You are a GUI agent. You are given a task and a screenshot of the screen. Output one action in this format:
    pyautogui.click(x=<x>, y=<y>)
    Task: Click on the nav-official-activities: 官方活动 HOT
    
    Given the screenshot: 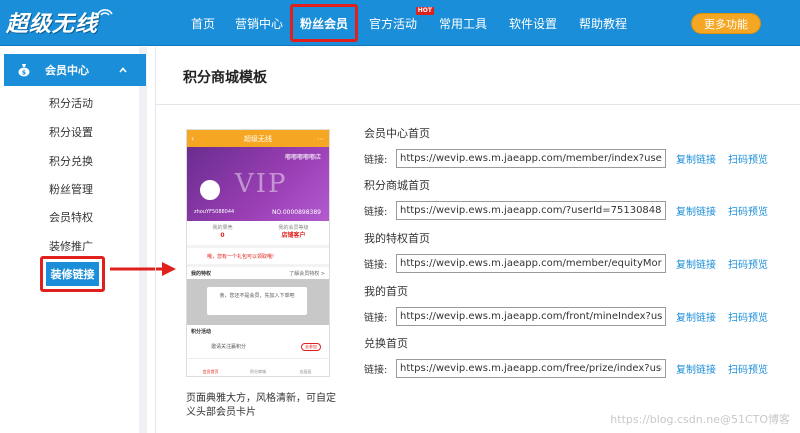 What is the action you would take?
    pyautogui.click(x=396, y=23)
    